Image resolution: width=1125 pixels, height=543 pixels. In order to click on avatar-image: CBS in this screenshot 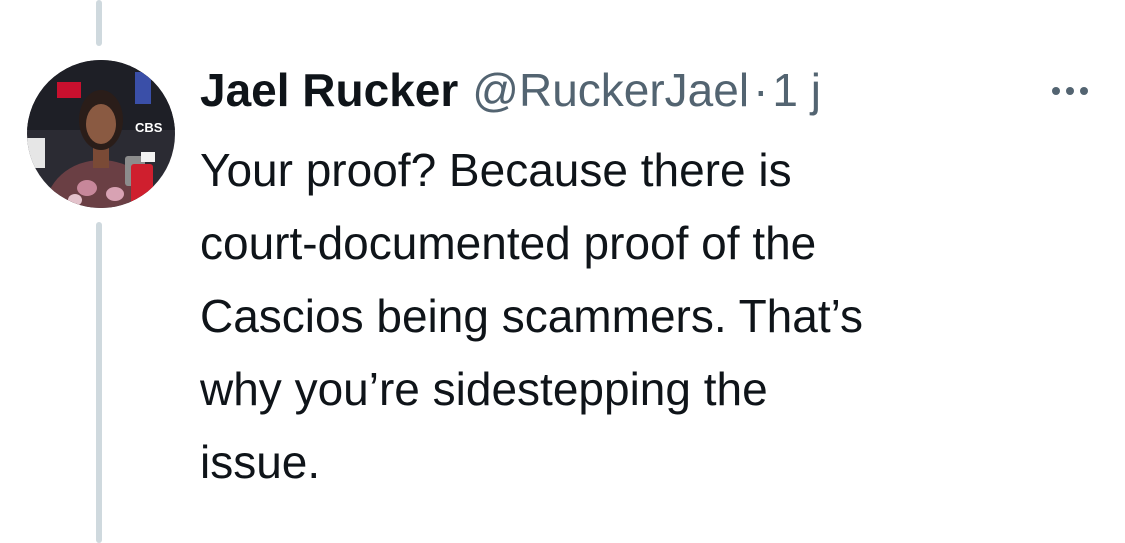, I will do `click(101, 134)`.